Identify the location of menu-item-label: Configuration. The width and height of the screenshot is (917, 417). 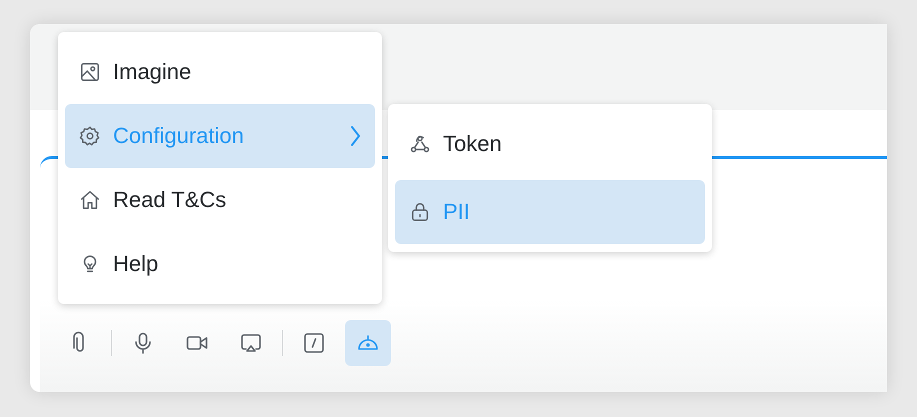
(179, 136).